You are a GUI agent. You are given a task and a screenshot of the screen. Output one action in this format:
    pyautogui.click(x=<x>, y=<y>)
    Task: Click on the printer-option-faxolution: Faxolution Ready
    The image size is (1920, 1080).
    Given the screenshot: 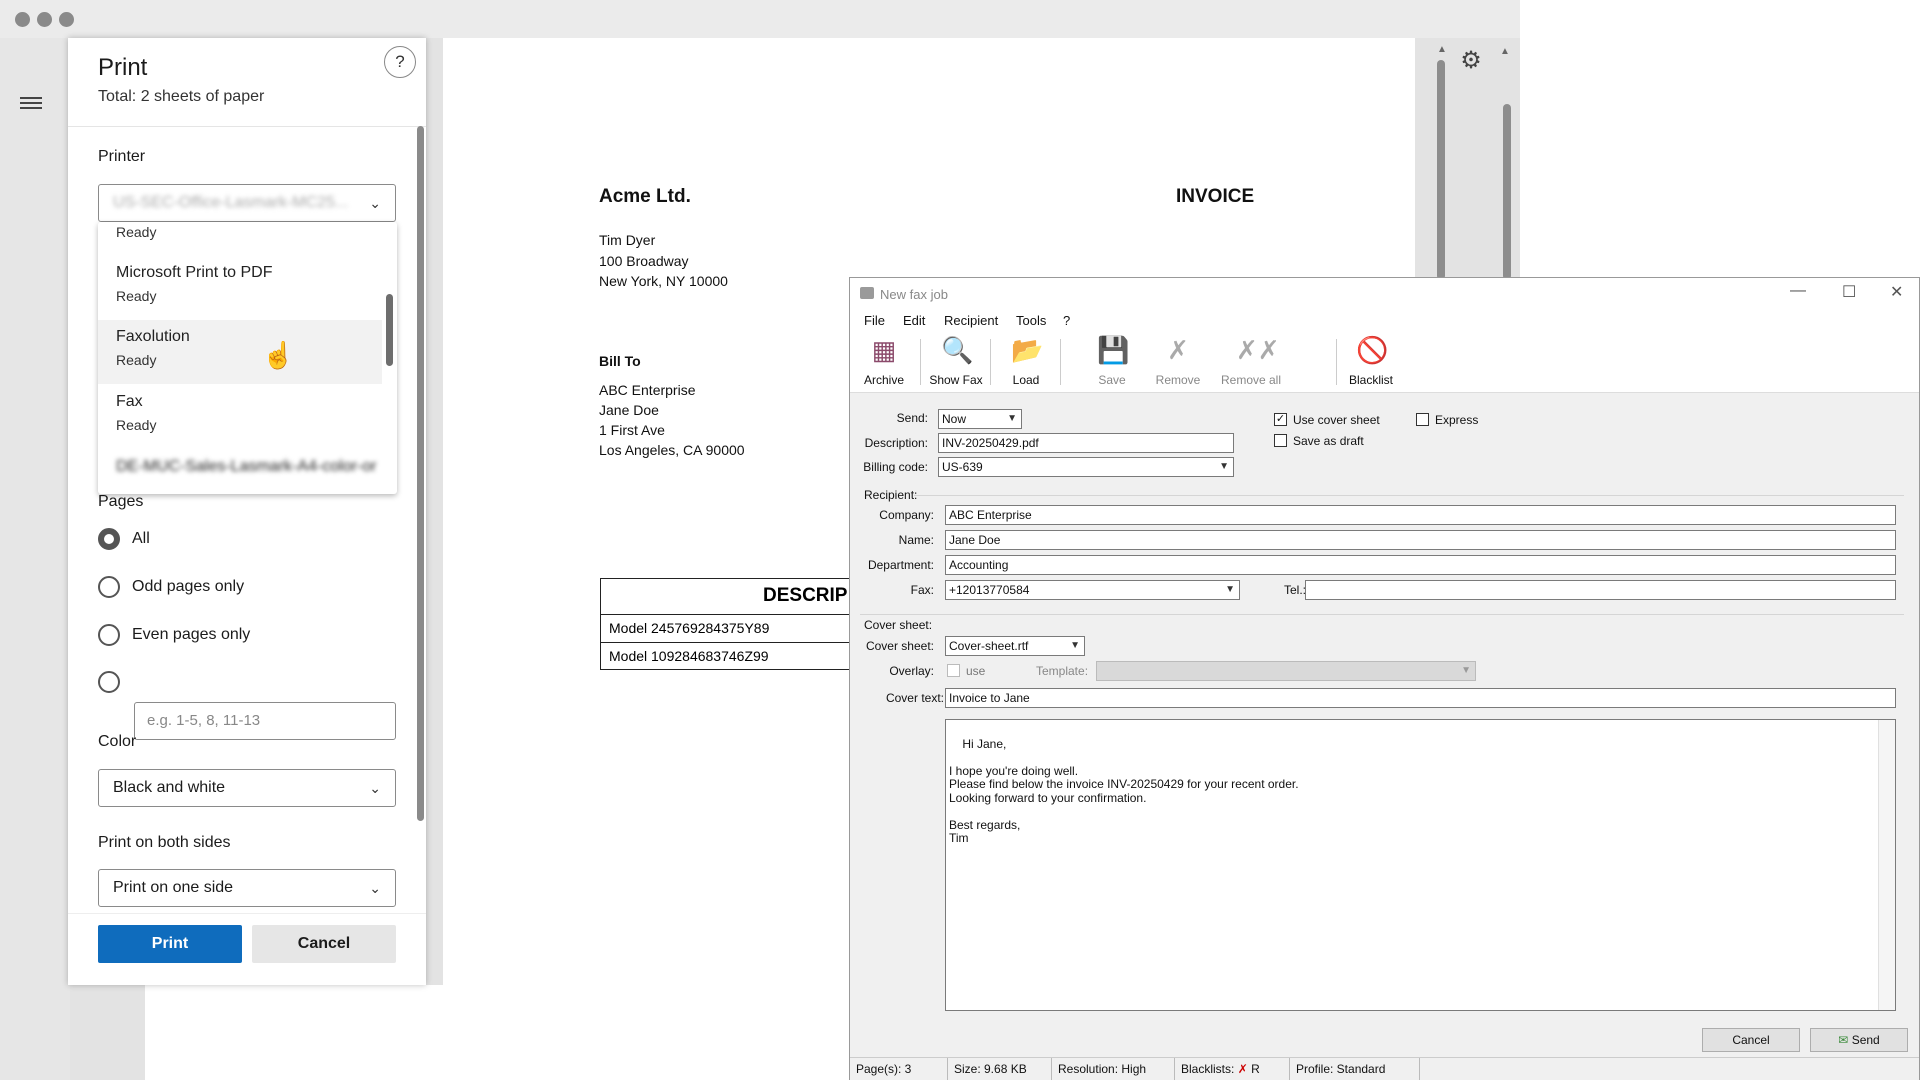 What is the action you would take?
    pyautogui.click(x=240, y=352)
    